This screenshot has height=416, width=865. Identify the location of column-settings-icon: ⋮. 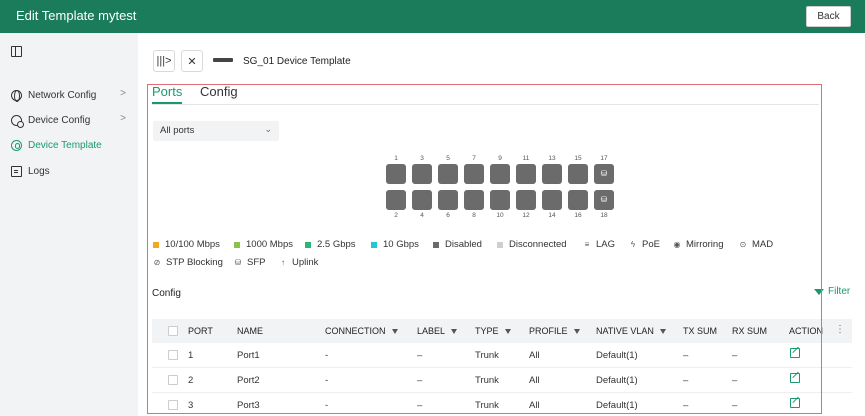
(840, 329).